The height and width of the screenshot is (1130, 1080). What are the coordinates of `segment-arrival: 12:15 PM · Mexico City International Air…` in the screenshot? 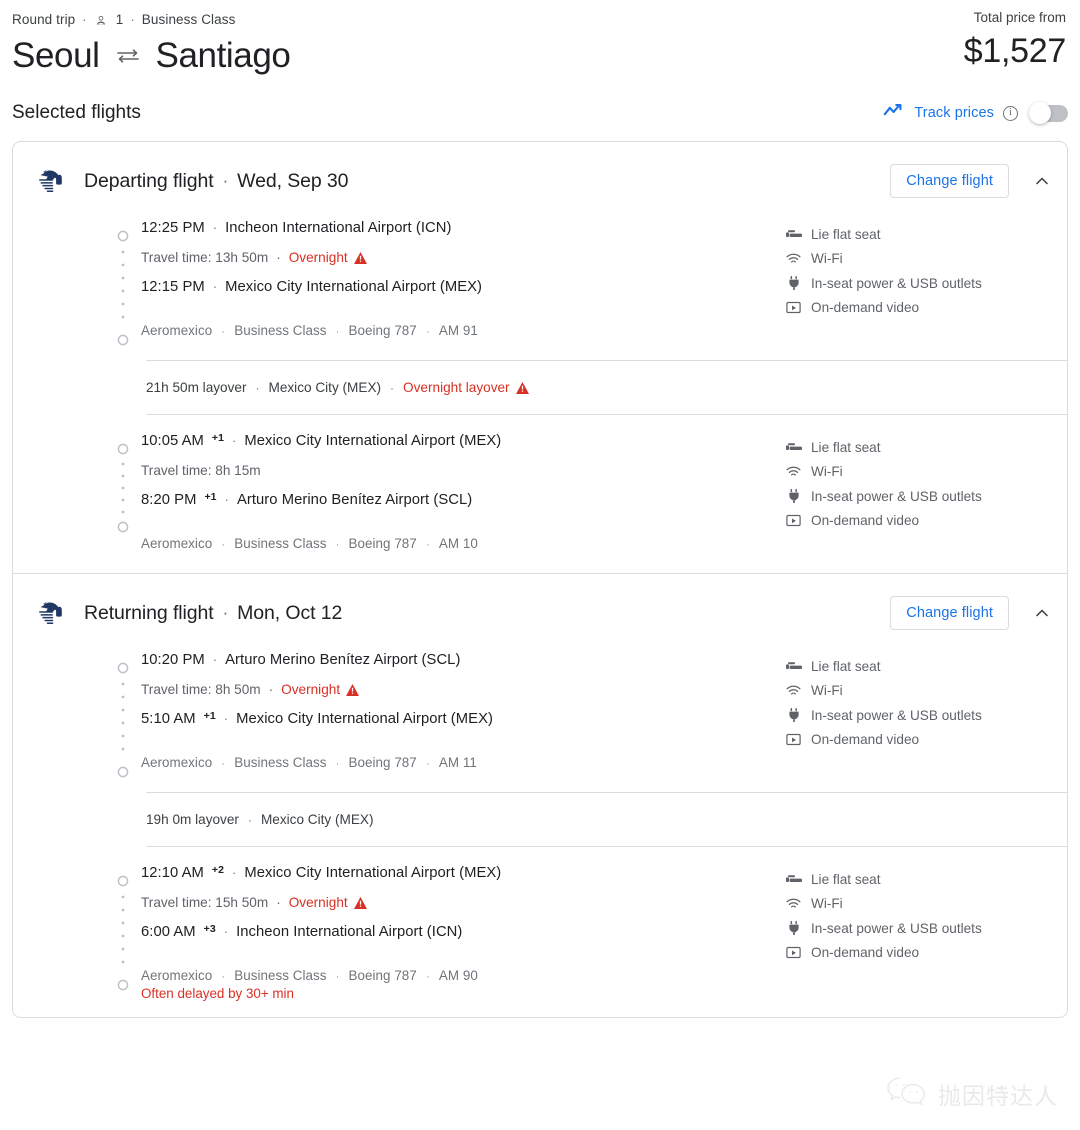 It's located at (463, 287).